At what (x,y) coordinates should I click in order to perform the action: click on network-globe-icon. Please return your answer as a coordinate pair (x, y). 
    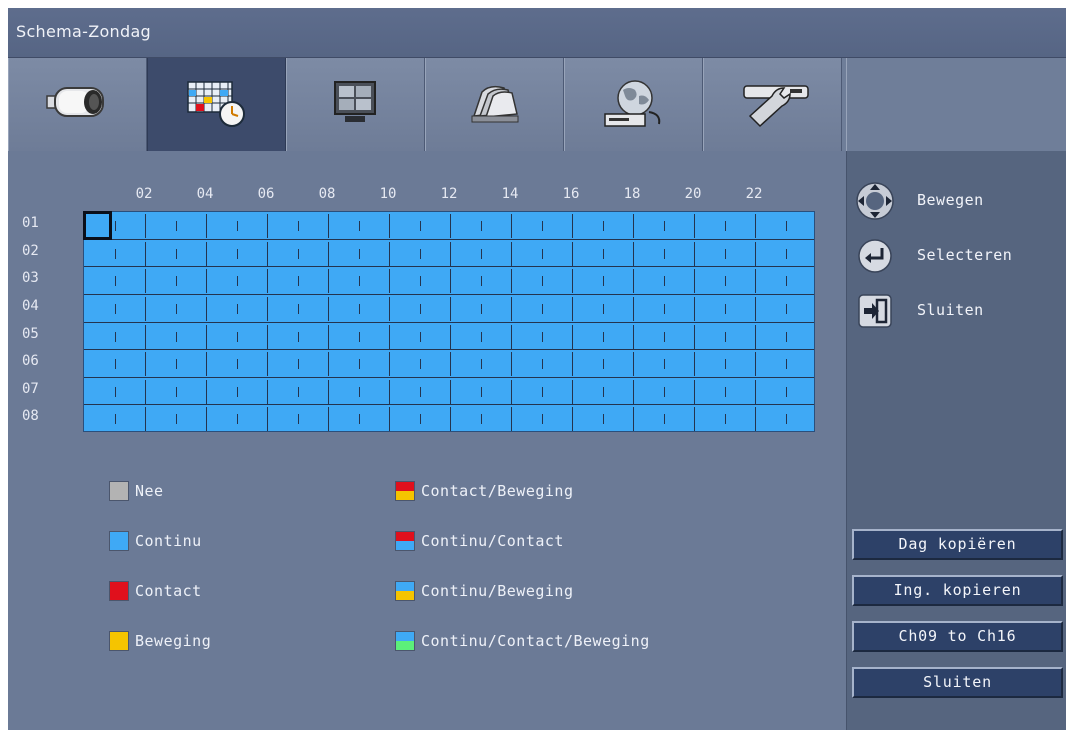
    Looking at the image, I should click on (632, 103).